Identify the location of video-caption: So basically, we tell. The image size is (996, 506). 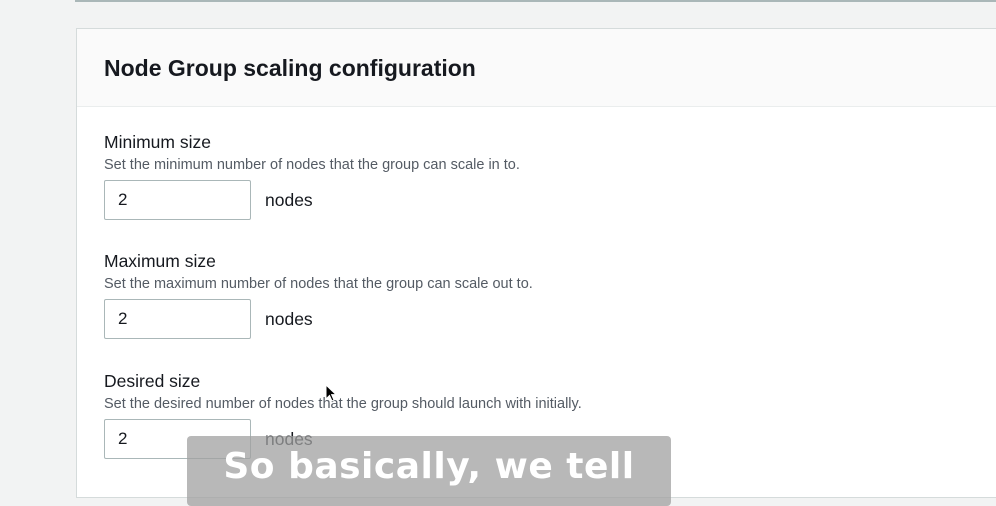
(429, 471).